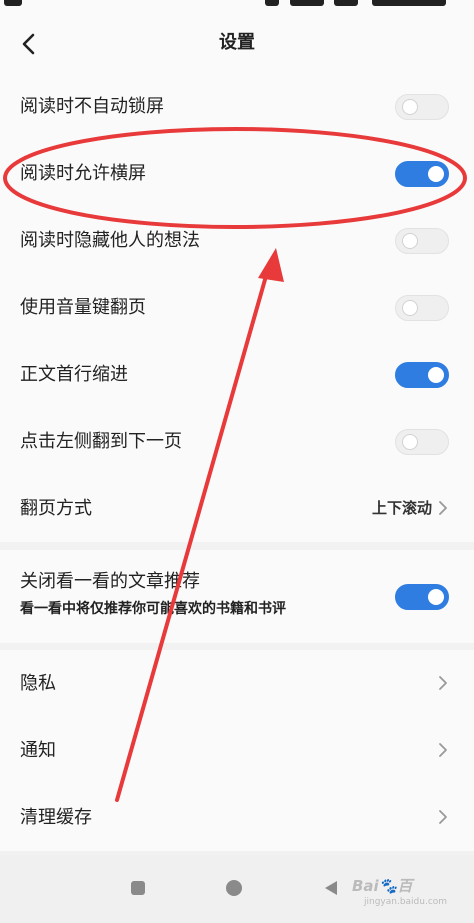  I want to click on setting-row-clear-cache: 清理缓存, so click(237, 817).